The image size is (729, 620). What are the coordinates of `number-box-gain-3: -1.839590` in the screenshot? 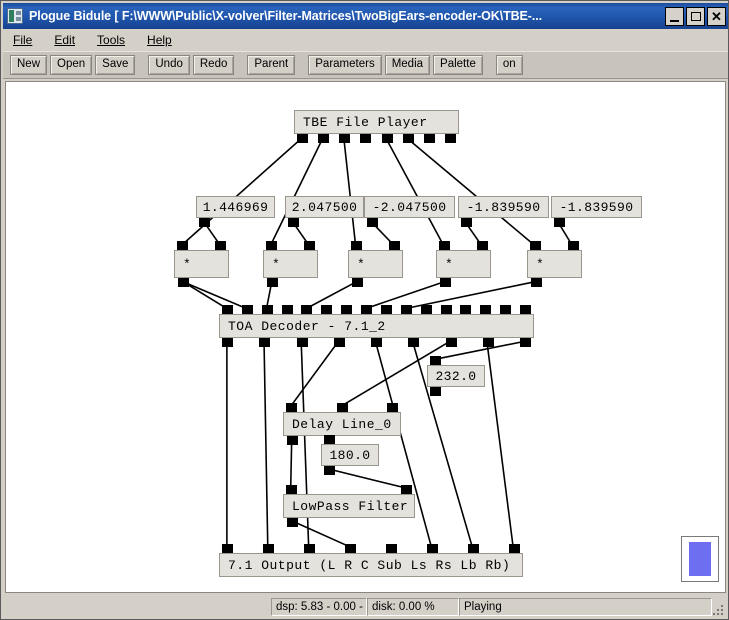 It's located at (503, 207).